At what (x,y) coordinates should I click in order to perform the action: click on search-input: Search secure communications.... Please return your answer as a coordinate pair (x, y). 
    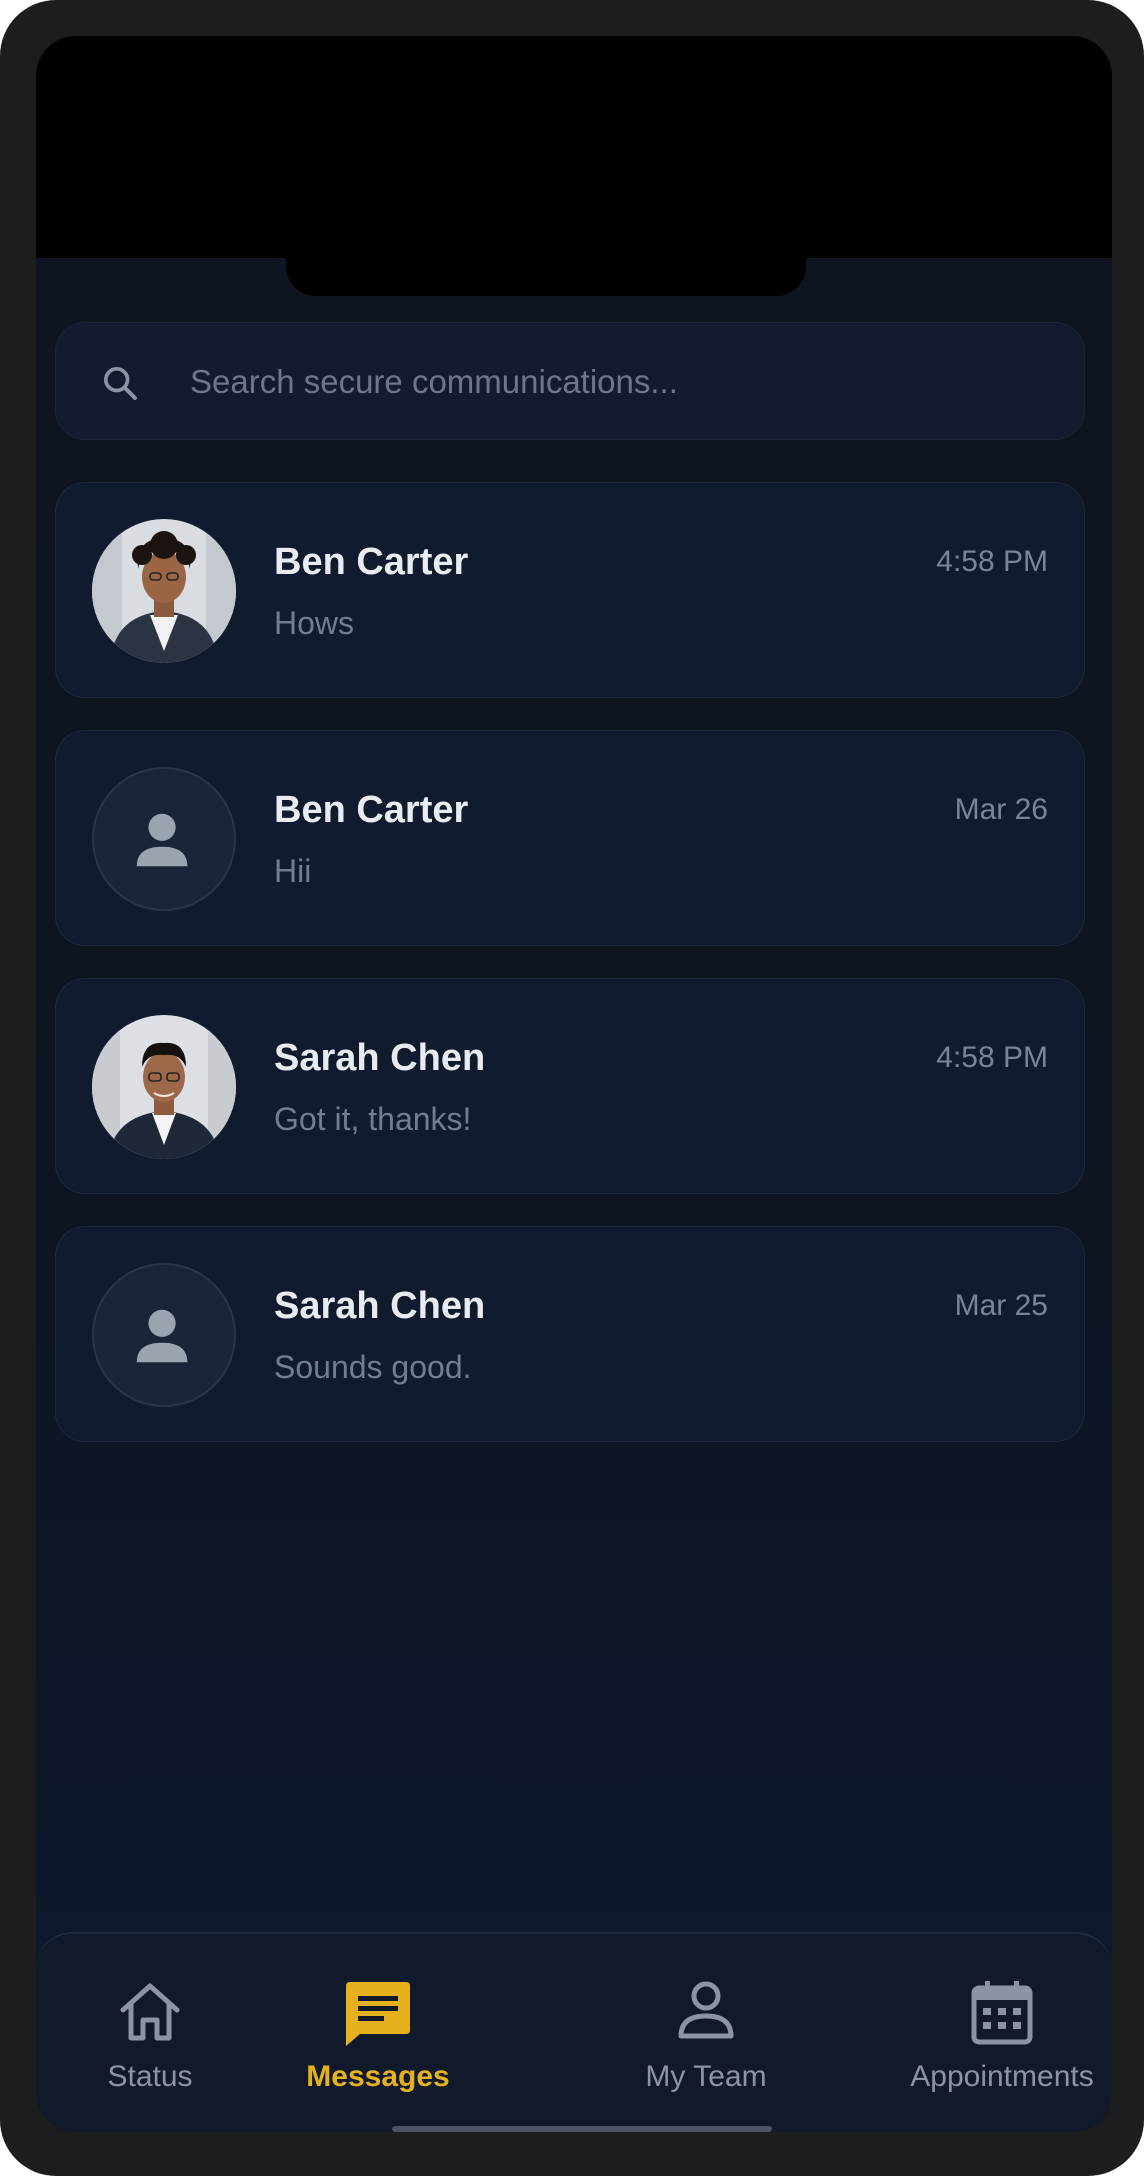
    Looking at the image, I should click on (434, 382).